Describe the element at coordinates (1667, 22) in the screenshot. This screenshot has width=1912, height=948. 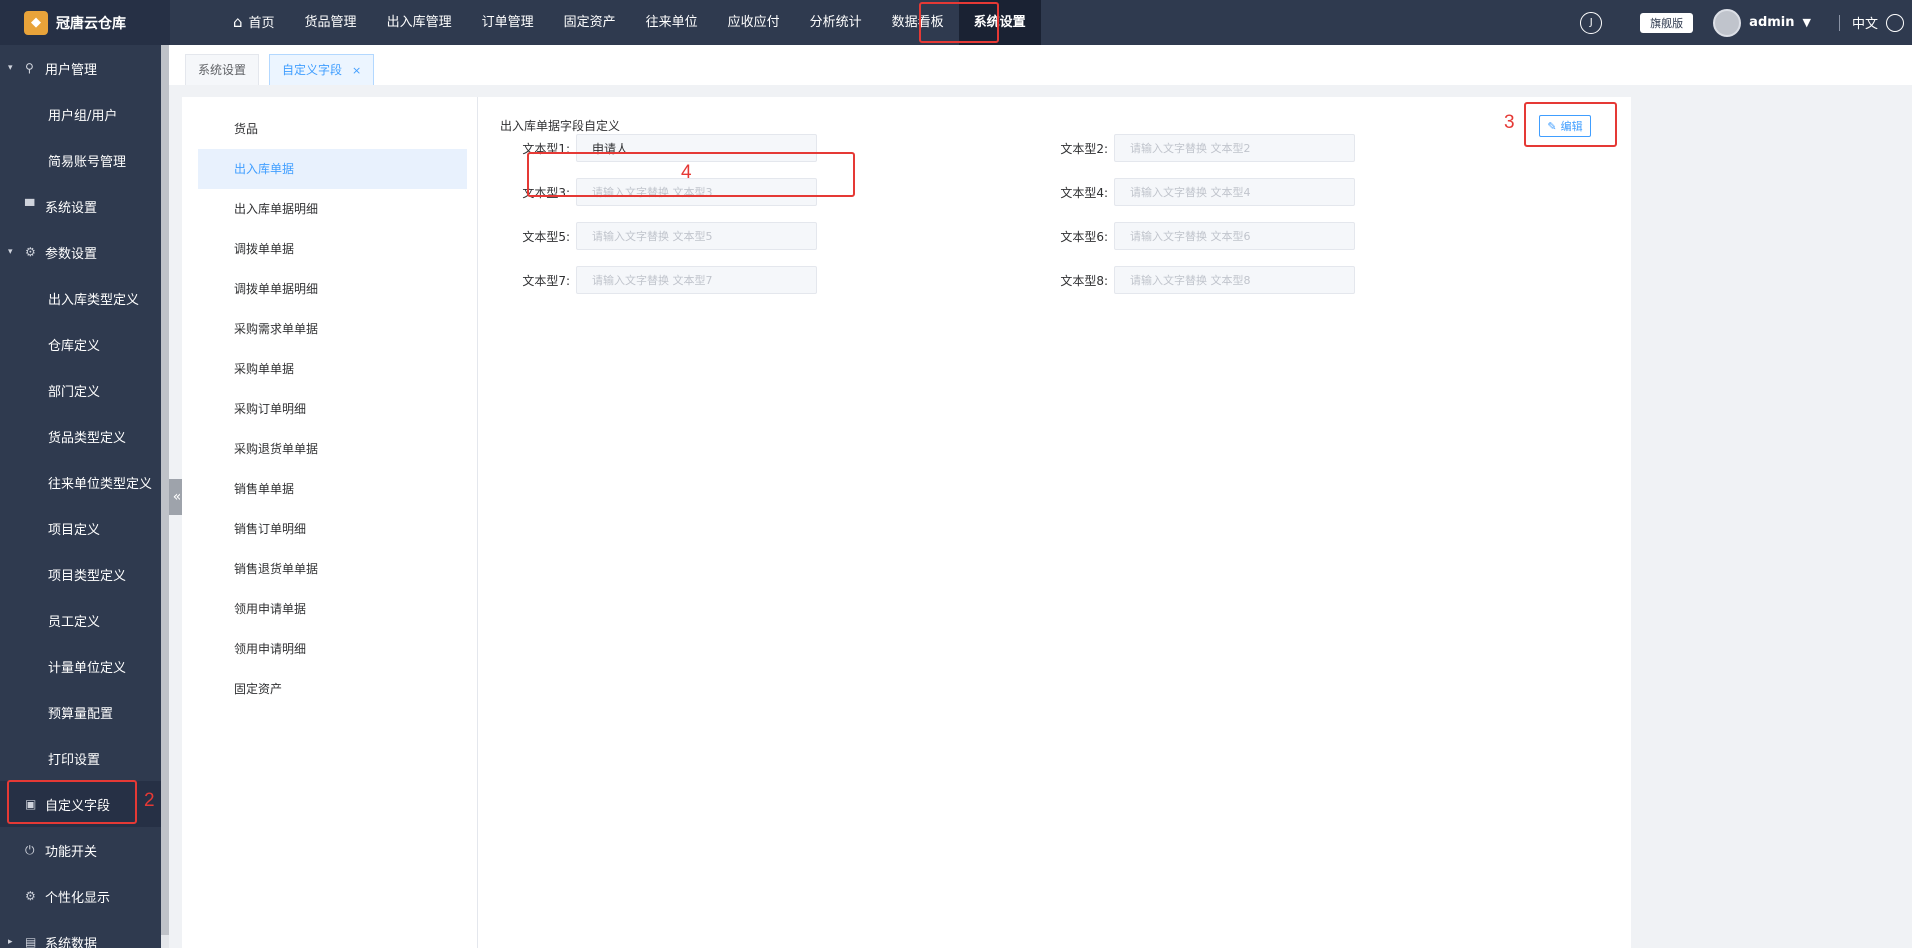
I see `edition-badge: 旗舰版` at that location.